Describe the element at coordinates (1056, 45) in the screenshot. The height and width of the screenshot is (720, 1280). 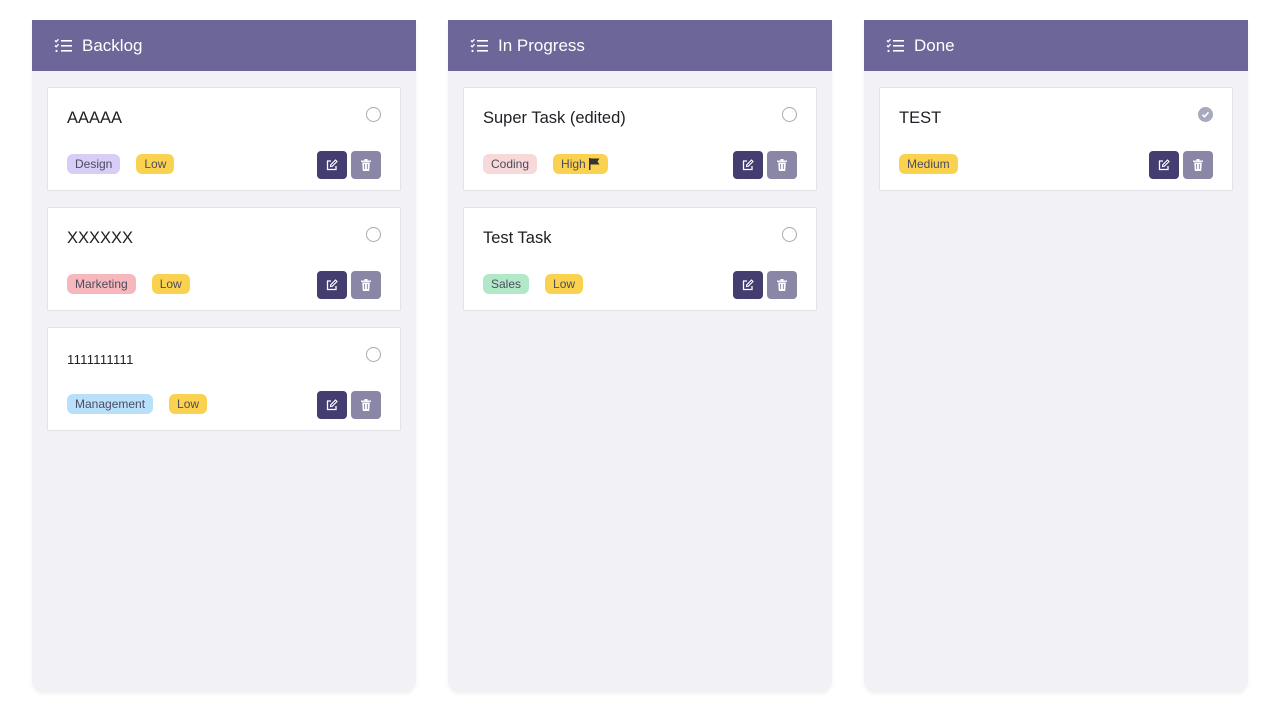
I see `column-header: Done` at that location.